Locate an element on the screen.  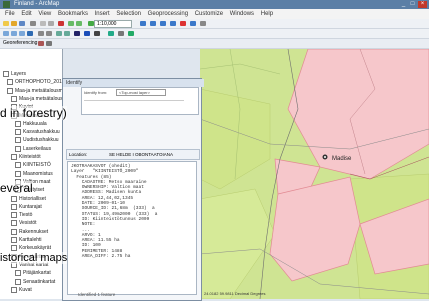
fixed-zoom-in-icon is located at coordinates (41, 33).